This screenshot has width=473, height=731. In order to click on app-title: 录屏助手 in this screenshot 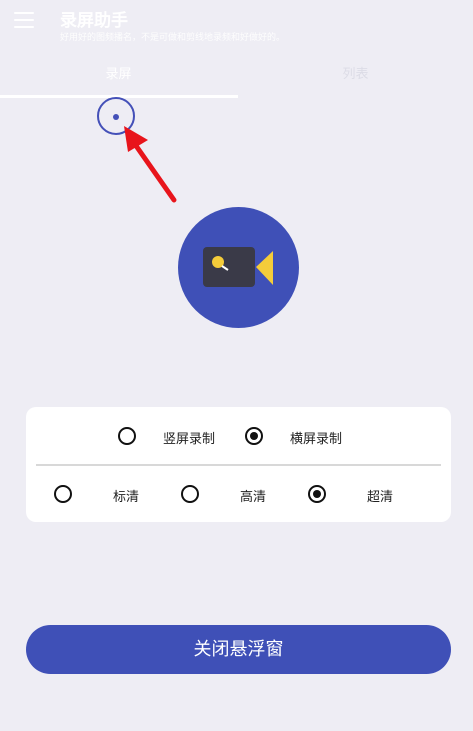, I will do `click(94, 21)`.